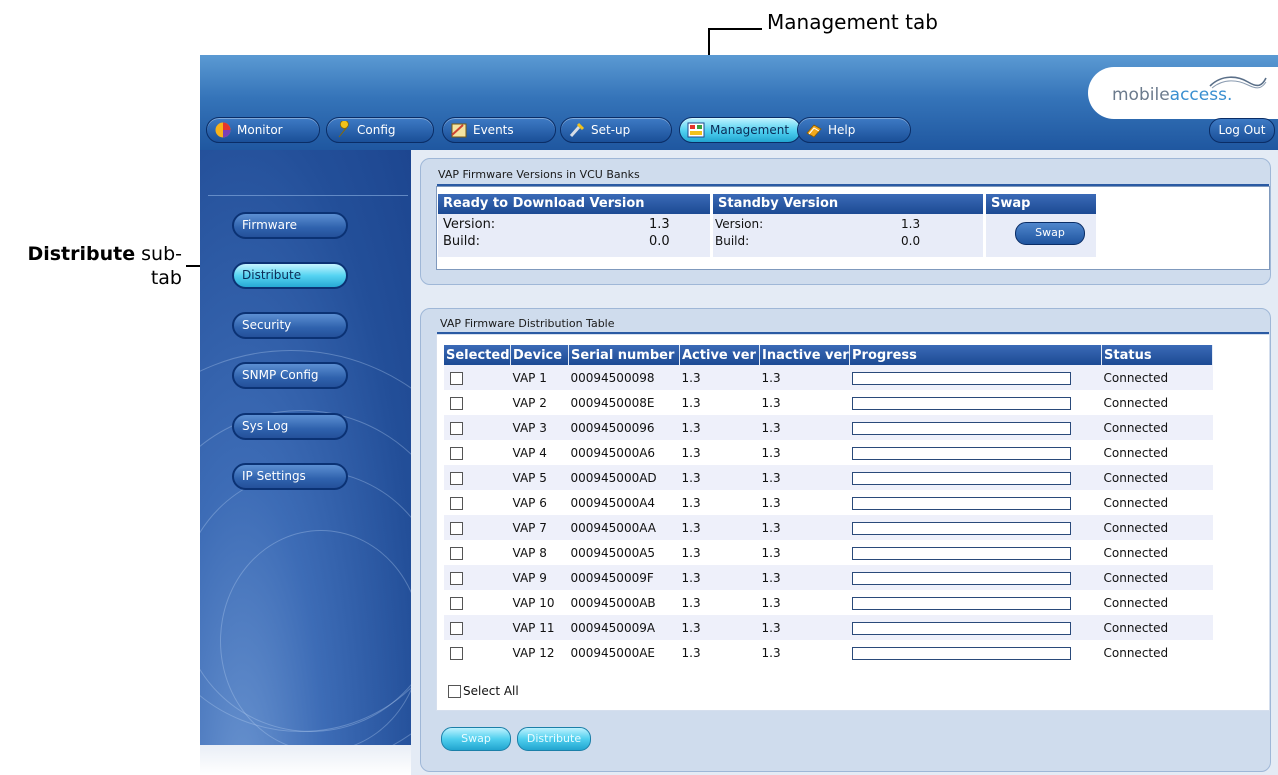 The width and height of the screenshot is (1278, 775). What do you see at coordinates (81, 254) in the screenshot?
I see `annotation-distribute-bold: Distribute` at bounding box center [81, 254].